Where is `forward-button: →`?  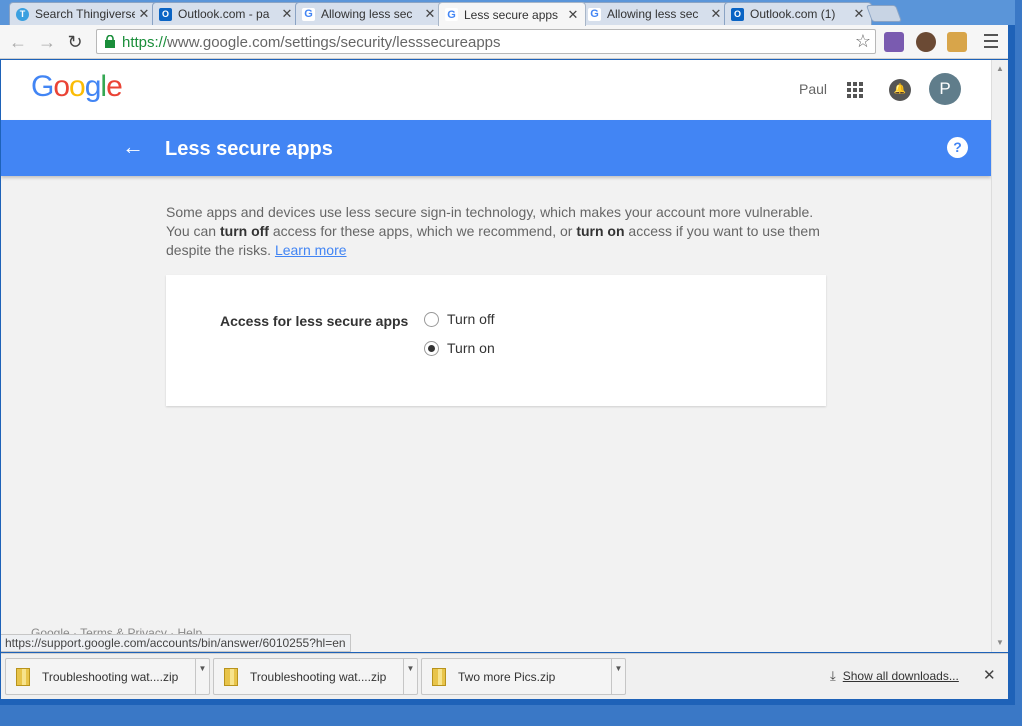 forward-button: → is located at coordinates (47, 42).